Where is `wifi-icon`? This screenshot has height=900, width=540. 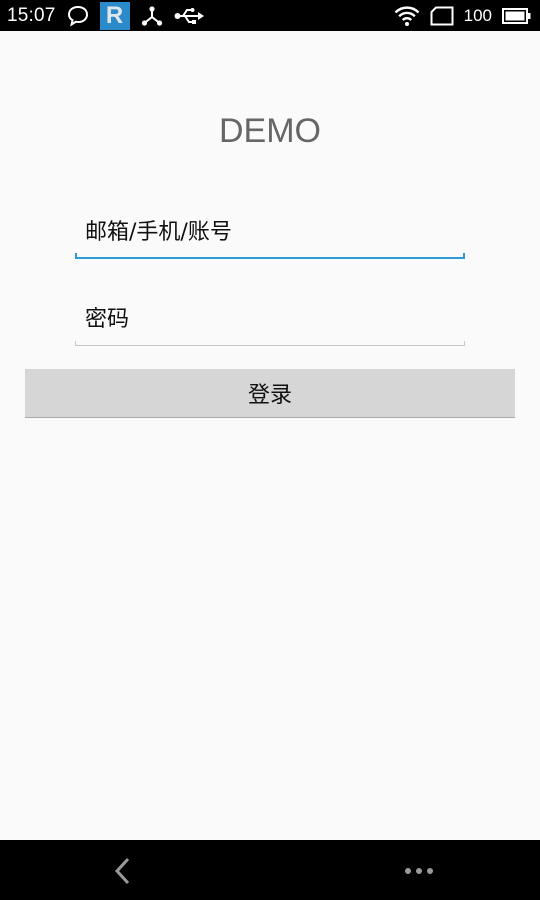 wifi-icon is located at coordinates (407, 16).